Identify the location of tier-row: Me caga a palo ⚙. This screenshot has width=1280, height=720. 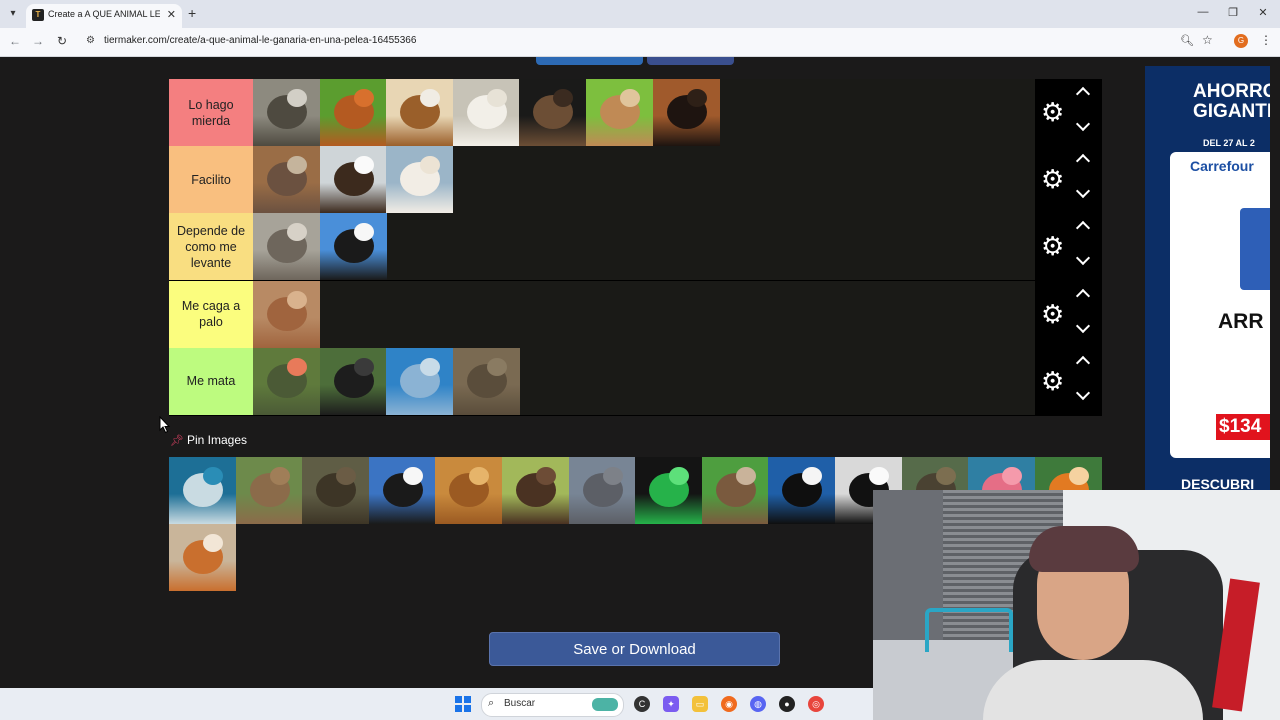
(635, 314).